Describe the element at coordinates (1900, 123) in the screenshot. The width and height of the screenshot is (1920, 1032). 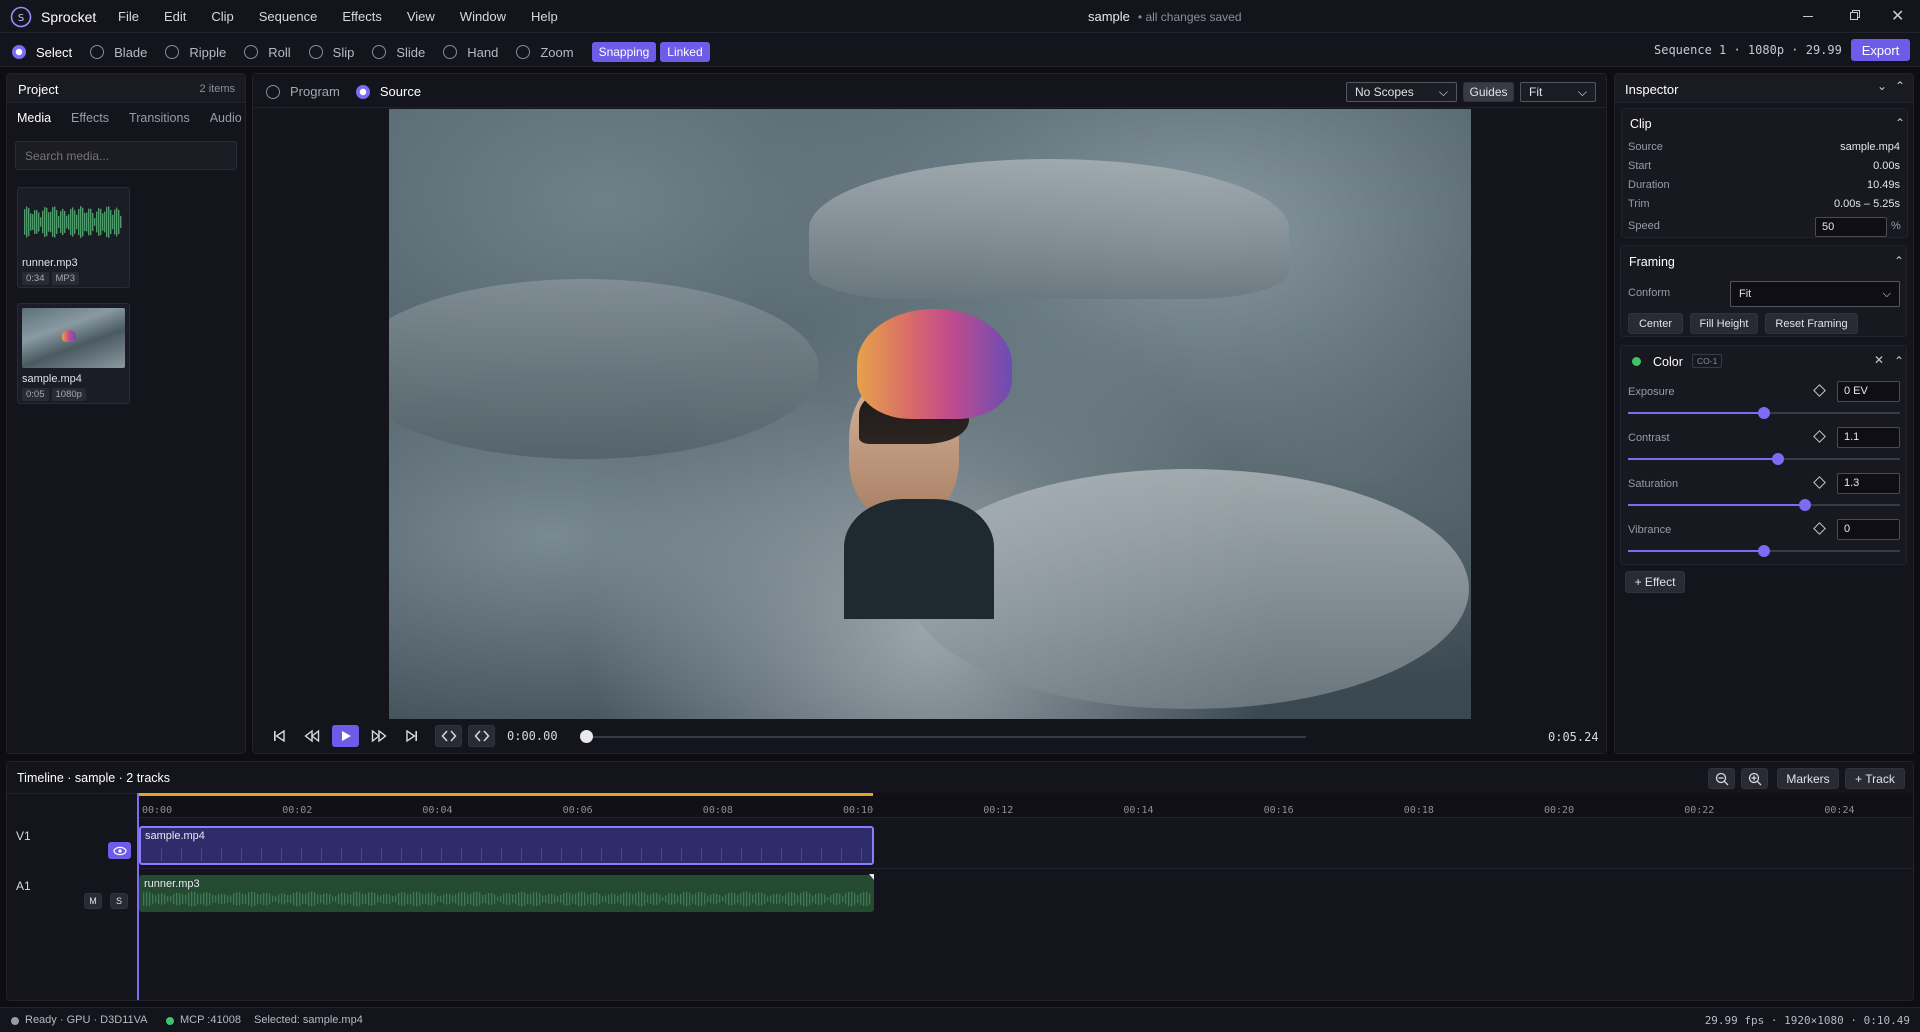
I see `collapse-clip-icon: ⌃` at that location.